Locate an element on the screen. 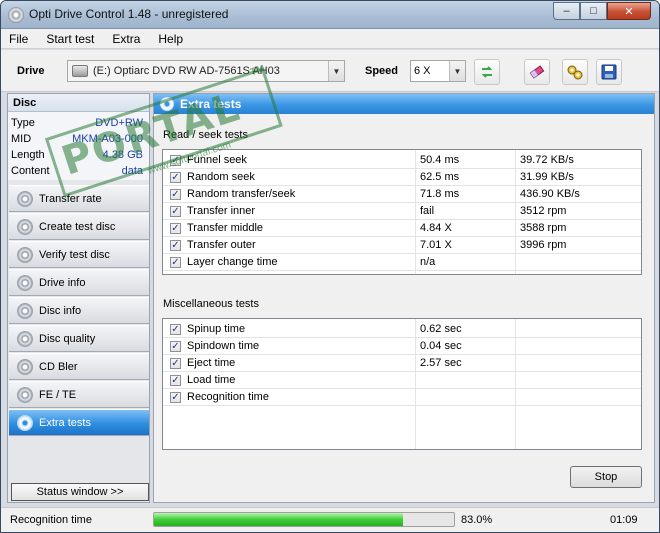 Image resolution: width=660 pixels, height=533 pixels. panel-header: Extra tests is located at coordinates (404, 104).